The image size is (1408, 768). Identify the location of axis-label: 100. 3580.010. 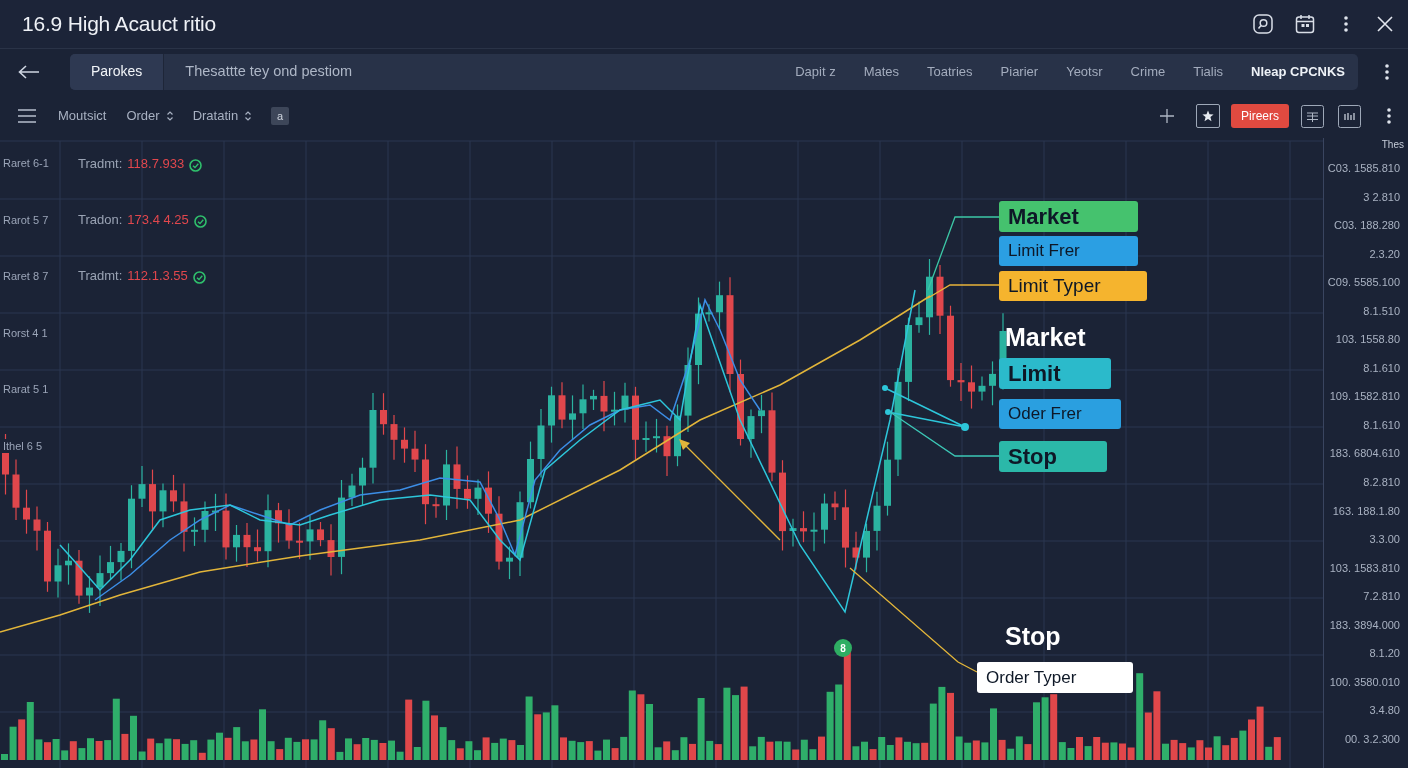
(1364, 682).